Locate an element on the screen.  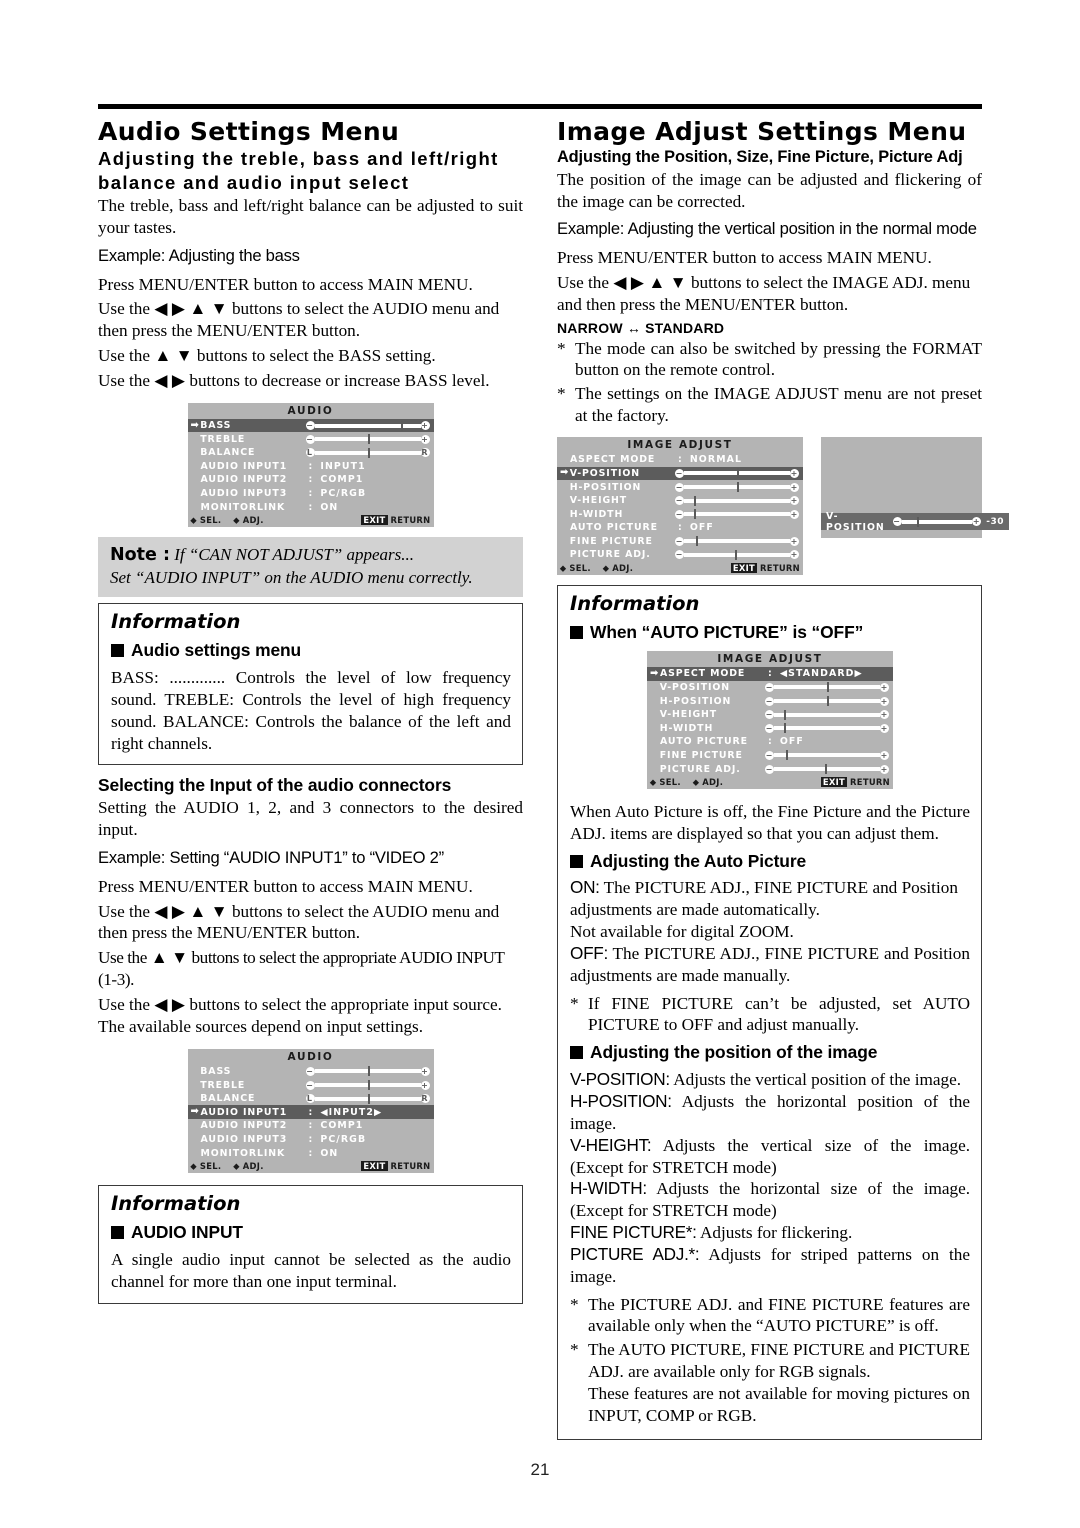
osd-row: BALANCE L R is located at coordinates (311, 1099).